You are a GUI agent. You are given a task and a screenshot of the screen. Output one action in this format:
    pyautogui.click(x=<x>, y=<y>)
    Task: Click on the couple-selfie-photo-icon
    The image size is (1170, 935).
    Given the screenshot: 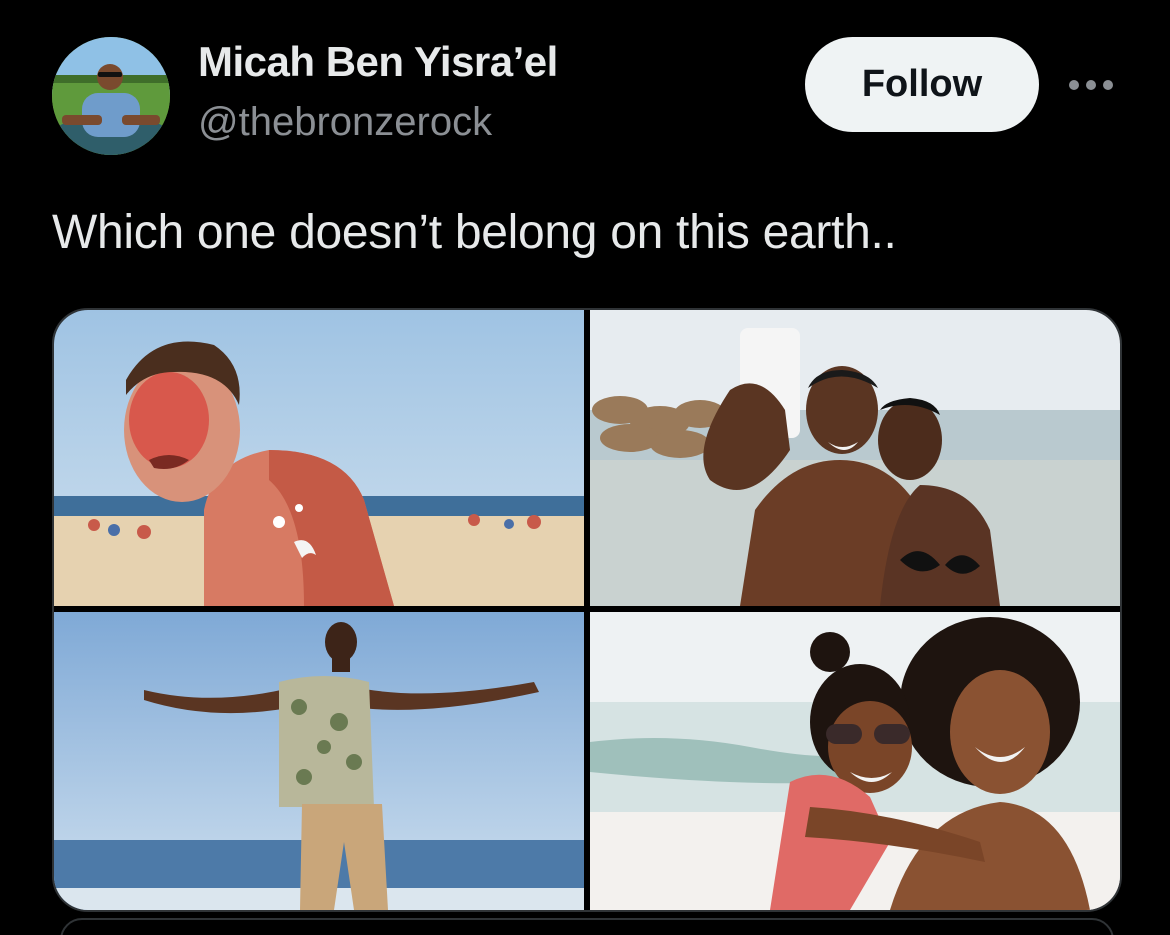 What is the action you would take?
    pyautogui.click(x=855, y=458)
    